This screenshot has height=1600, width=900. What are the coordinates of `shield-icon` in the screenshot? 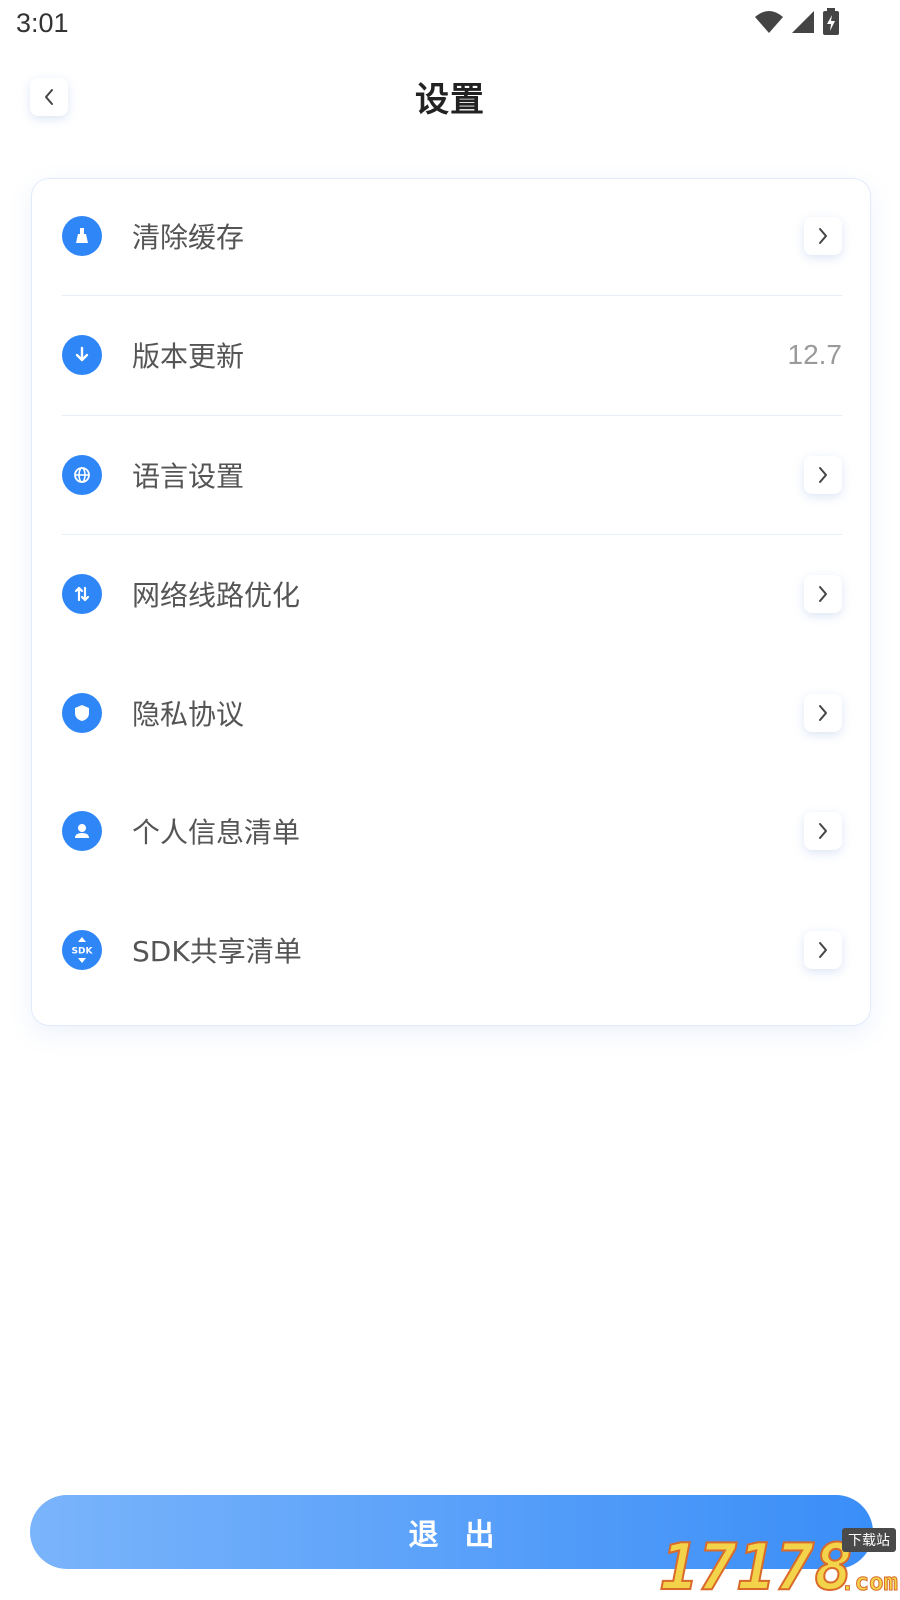 It's located at (82, 713).